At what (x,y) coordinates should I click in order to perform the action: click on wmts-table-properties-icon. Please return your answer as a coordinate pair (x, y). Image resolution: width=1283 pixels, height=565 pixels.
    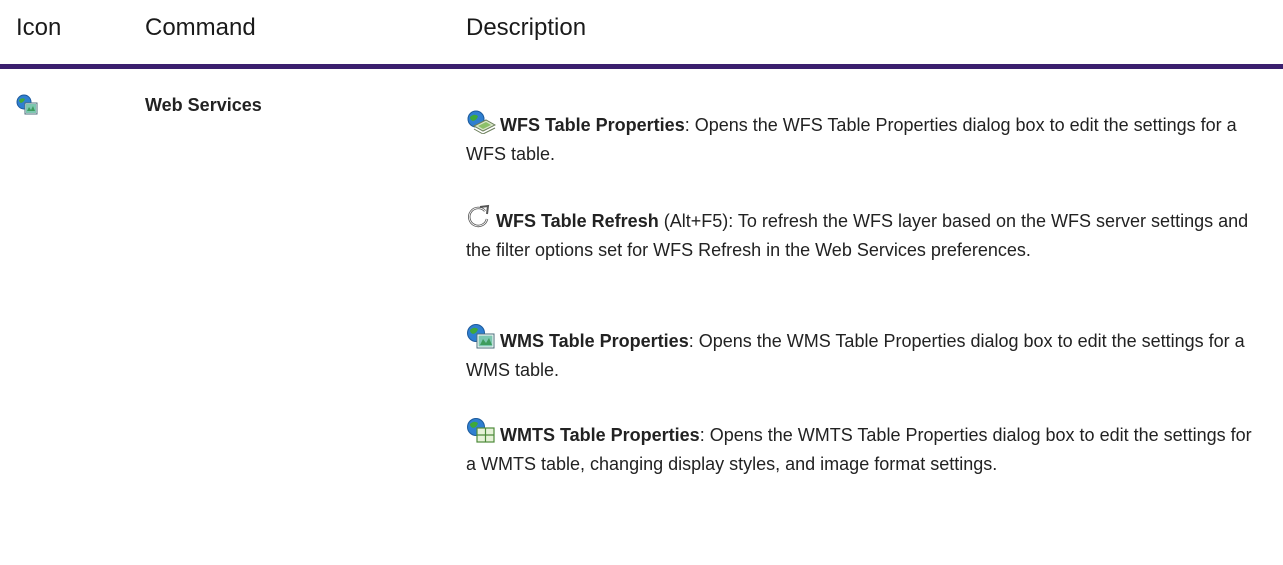
    Looking at the image, I should click on (481, 434).